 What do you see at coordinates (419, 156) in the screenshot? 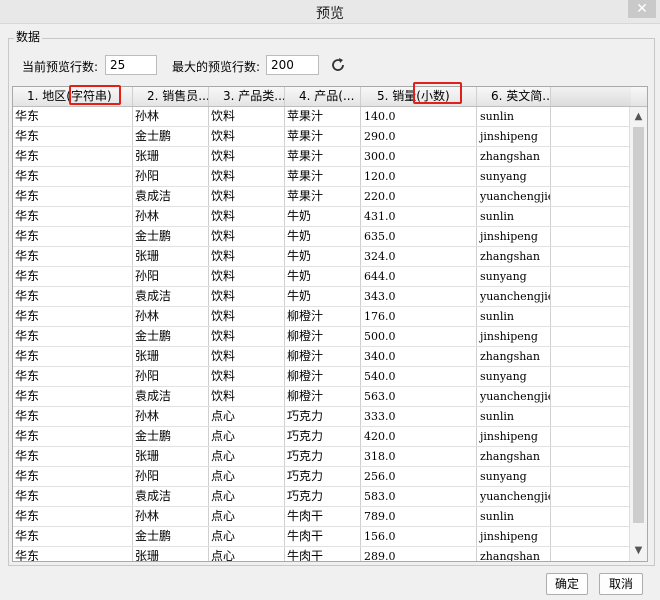
I see `table-cell: 300.0` at bounding box center [419, 156].